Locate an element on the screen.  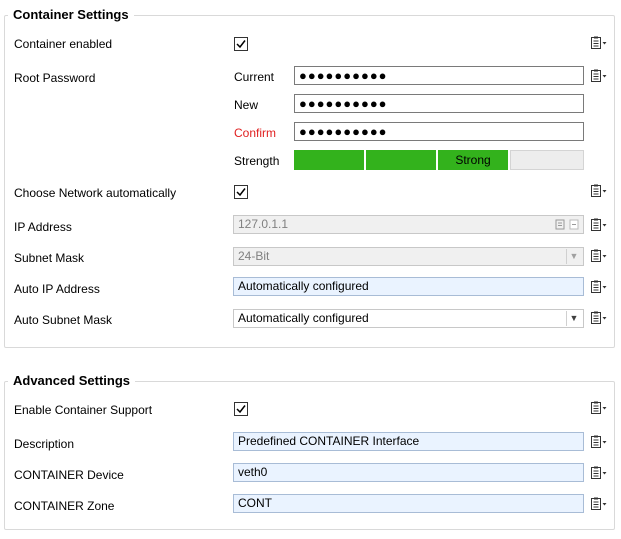
auto-ip-field: Automatically configured is located at coordinates (408, 286).